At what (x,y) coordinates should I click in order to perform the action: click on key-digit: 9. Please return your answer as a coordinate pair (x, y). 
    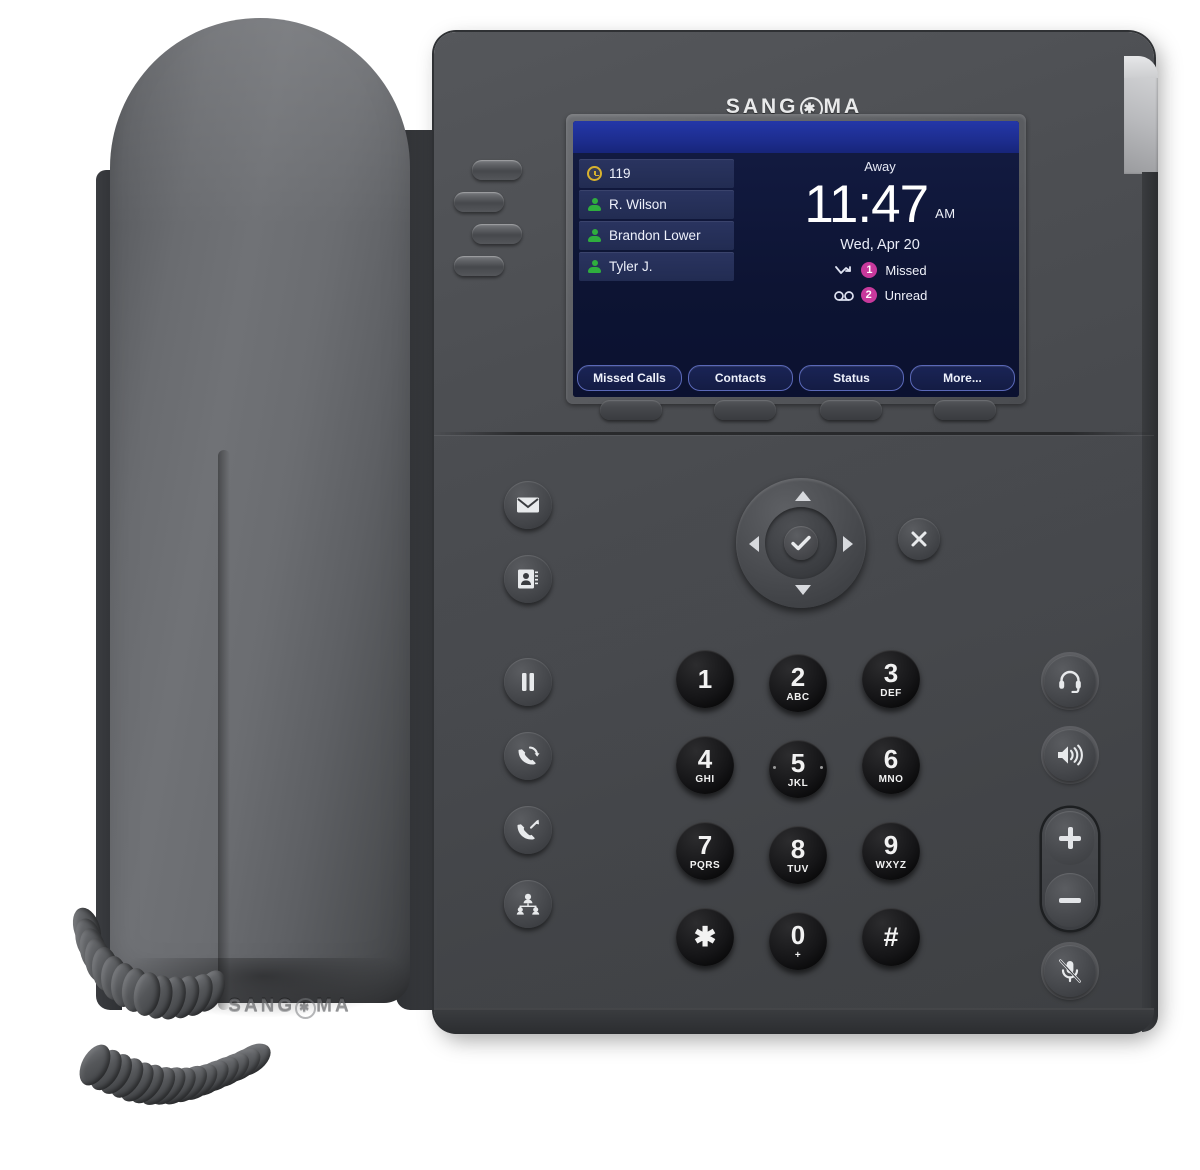
    Looking at the image, I should click on (891, 844).